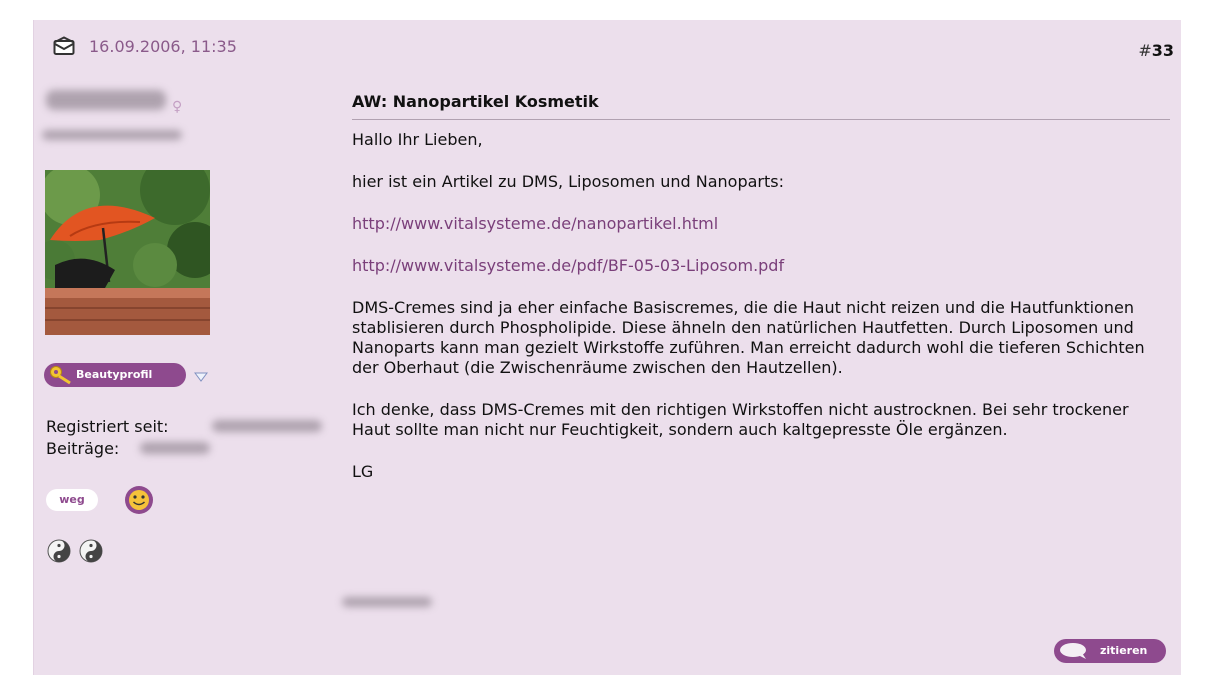 This screenshot has width=1213, height=675. Describe the element at coordinates (64, 45) in the screenshot. I see `mail-icon` at that location.